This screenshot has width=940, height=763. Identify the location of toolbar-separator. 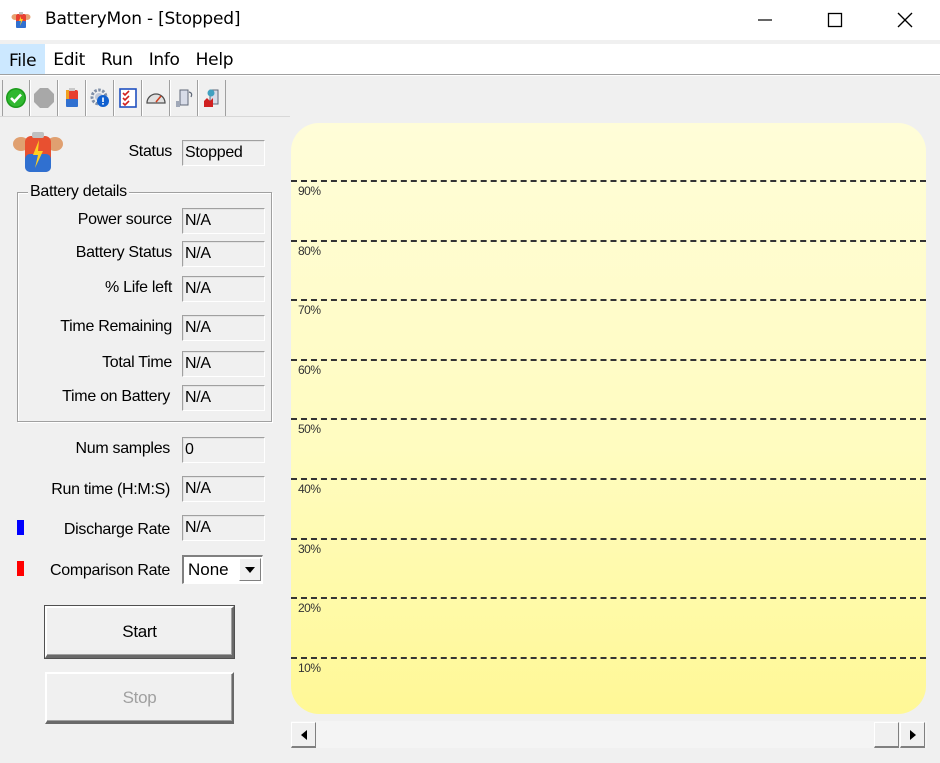
(145, 116).